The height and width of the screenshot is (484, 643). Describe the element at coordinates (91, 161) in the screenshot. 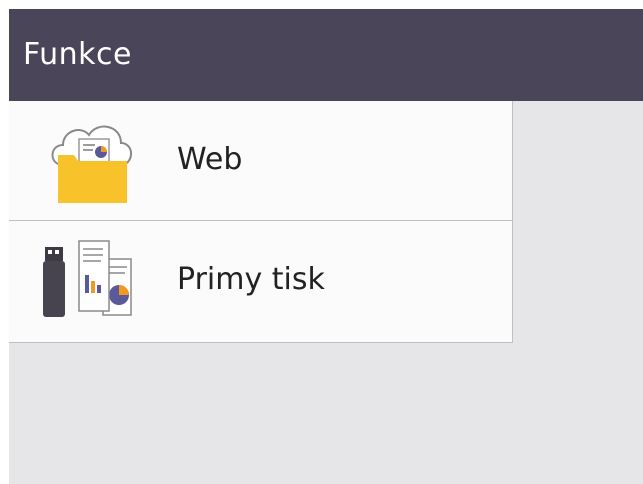

I see `cloud-folder-icon` at that location.